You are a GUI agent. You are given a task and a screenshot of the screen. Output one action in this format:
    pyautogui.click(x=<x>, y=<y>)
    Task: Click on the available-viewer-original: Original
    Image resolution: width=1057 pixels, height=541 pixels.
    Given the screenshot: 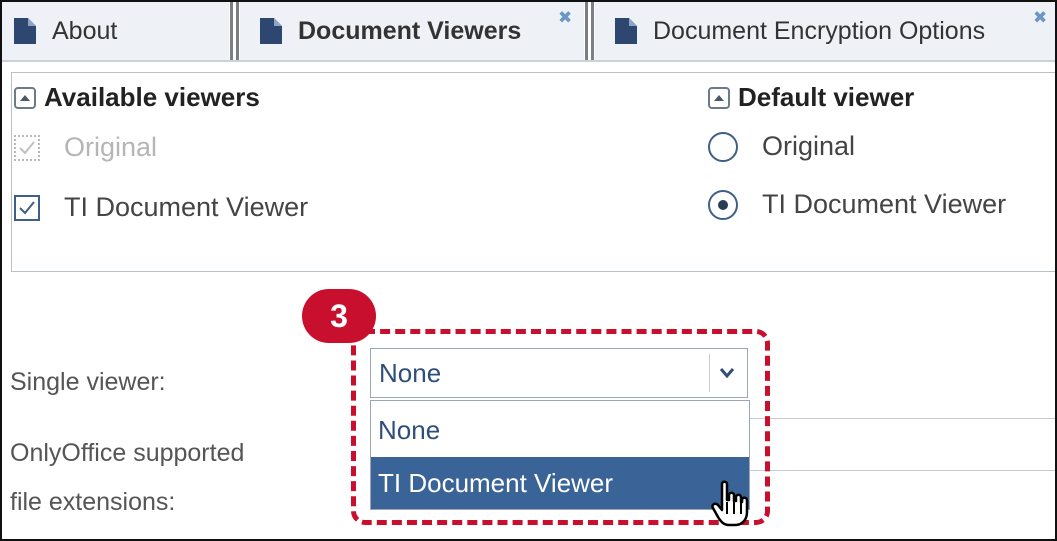 What is the action you would take?
    pyautogui.click(x=85, y=147)
    